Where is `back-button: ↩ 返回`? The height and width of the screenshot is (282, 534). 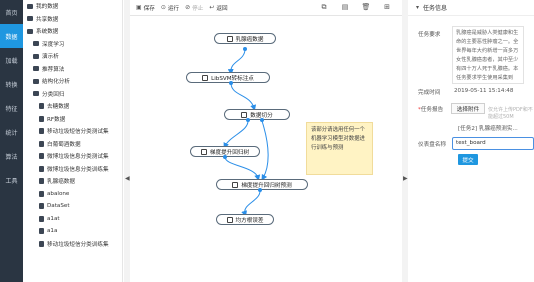 back-button: ↩ 返回 is located at coordinates (218, 8).